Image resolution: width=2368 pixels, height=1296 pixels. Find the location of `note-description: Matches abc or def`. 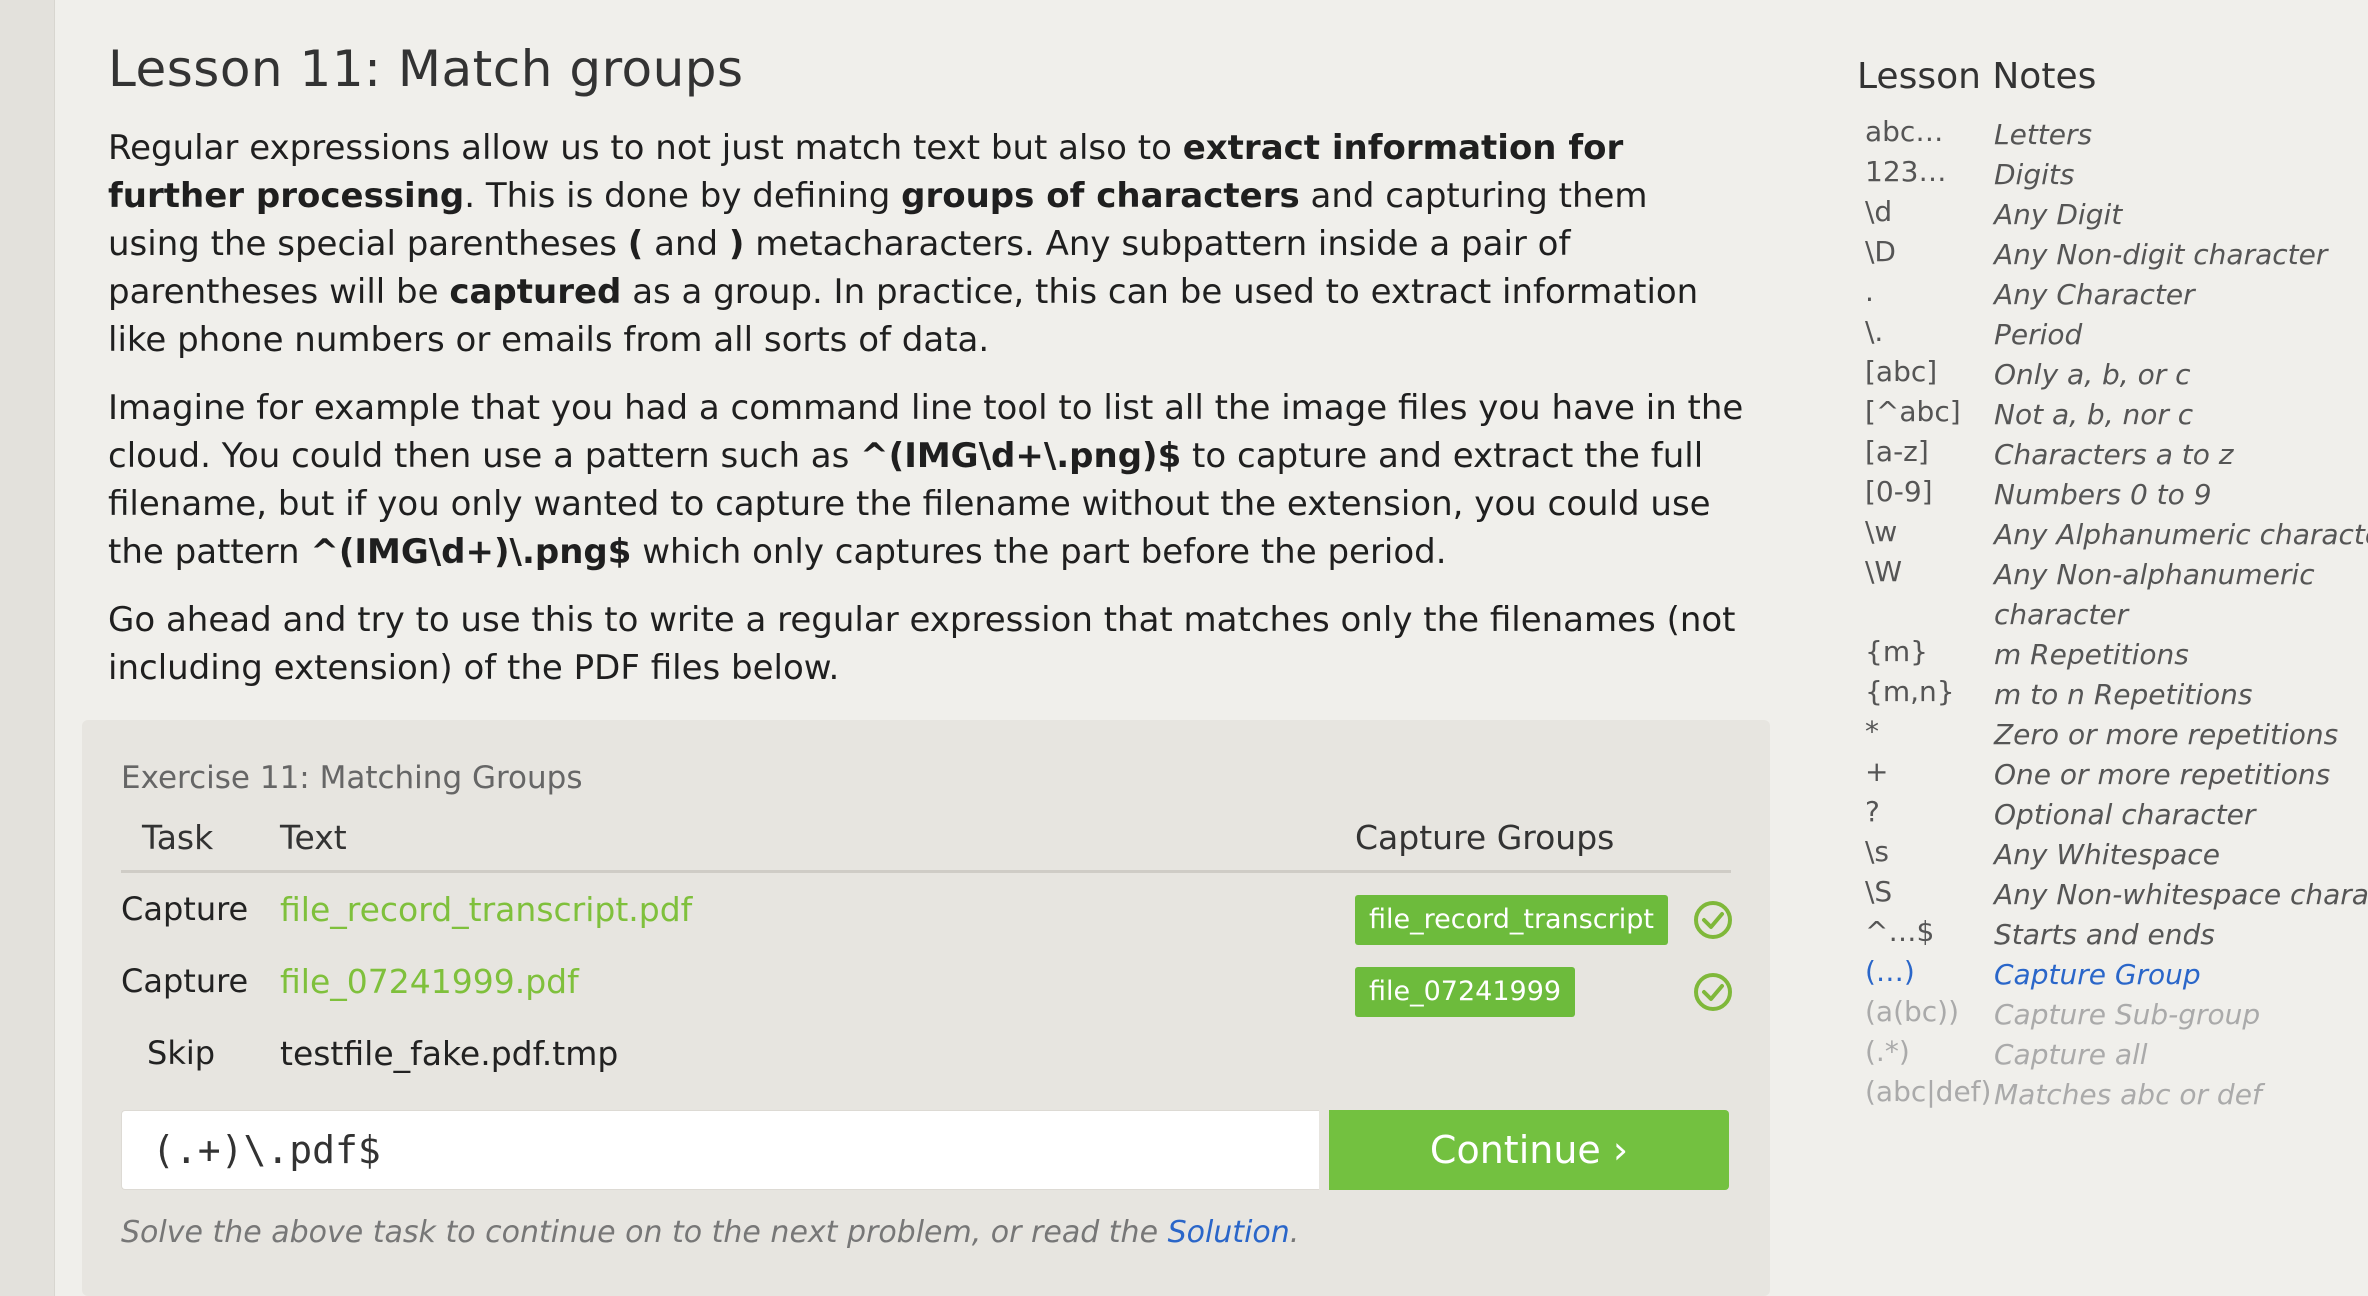

note-description: Matches abc or def is located at coordinates (2128, 1094).